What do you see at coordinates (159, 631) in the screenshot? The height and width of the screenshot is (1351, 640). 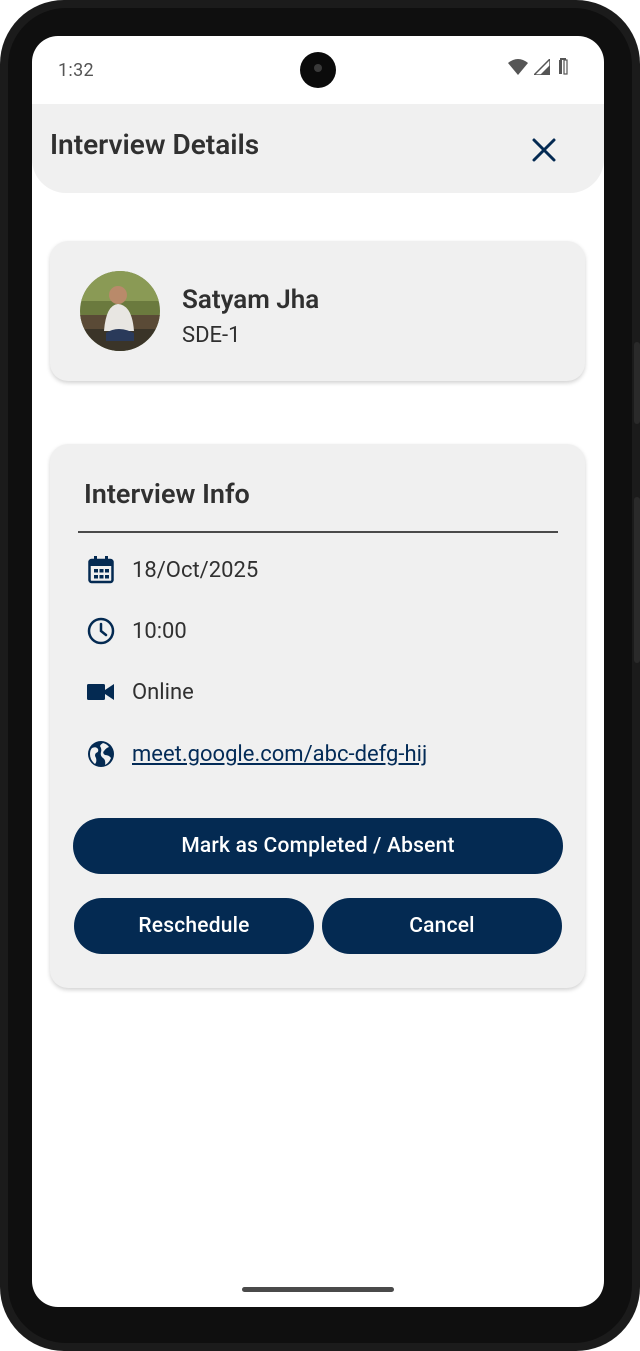 I see `interview-time: 10:00` at bounding box center [159, 631].